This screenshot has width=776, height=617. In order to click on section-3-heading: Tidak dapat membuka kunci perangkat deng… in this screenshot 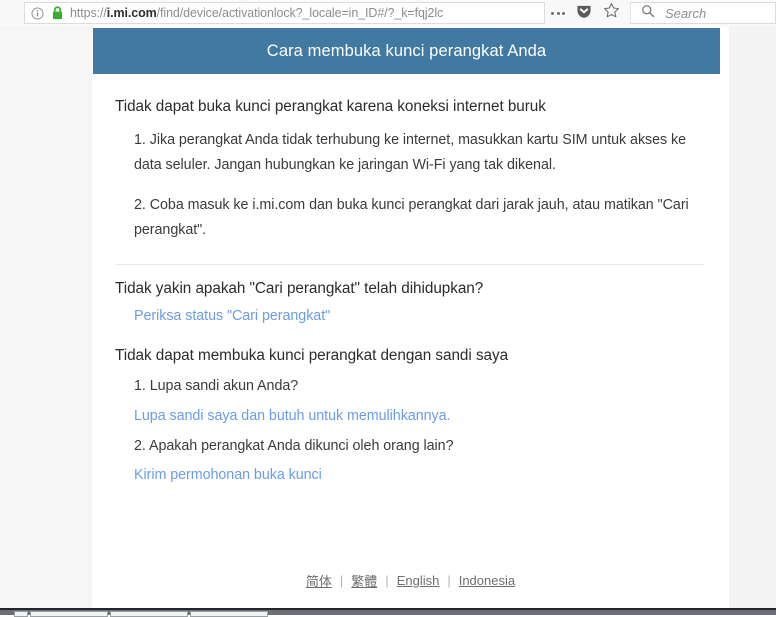, I will do `click(312, 355)`.